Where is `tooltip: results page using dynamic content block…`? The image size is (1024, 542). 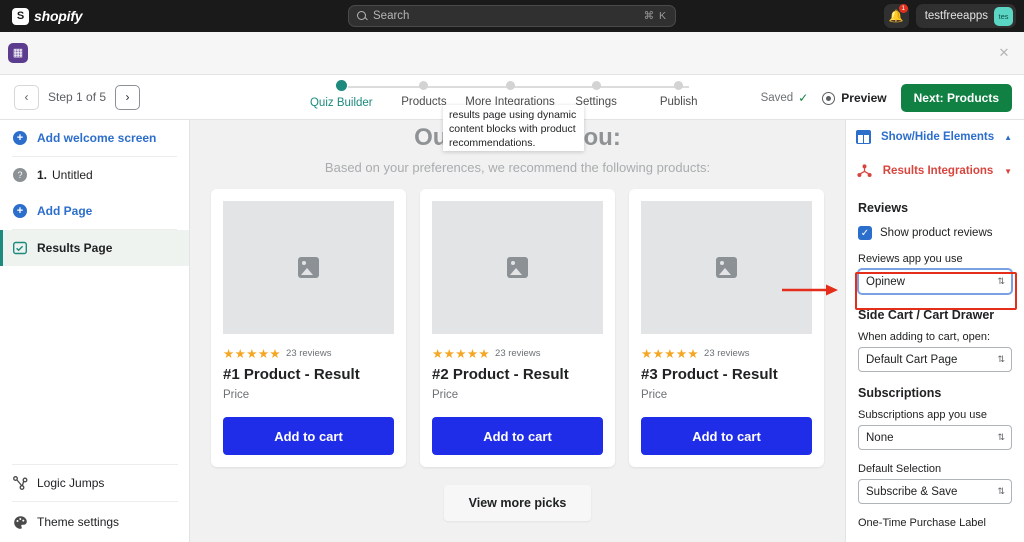
tooltip: results page using dynamic content block… is located at coordinates (513, 128).